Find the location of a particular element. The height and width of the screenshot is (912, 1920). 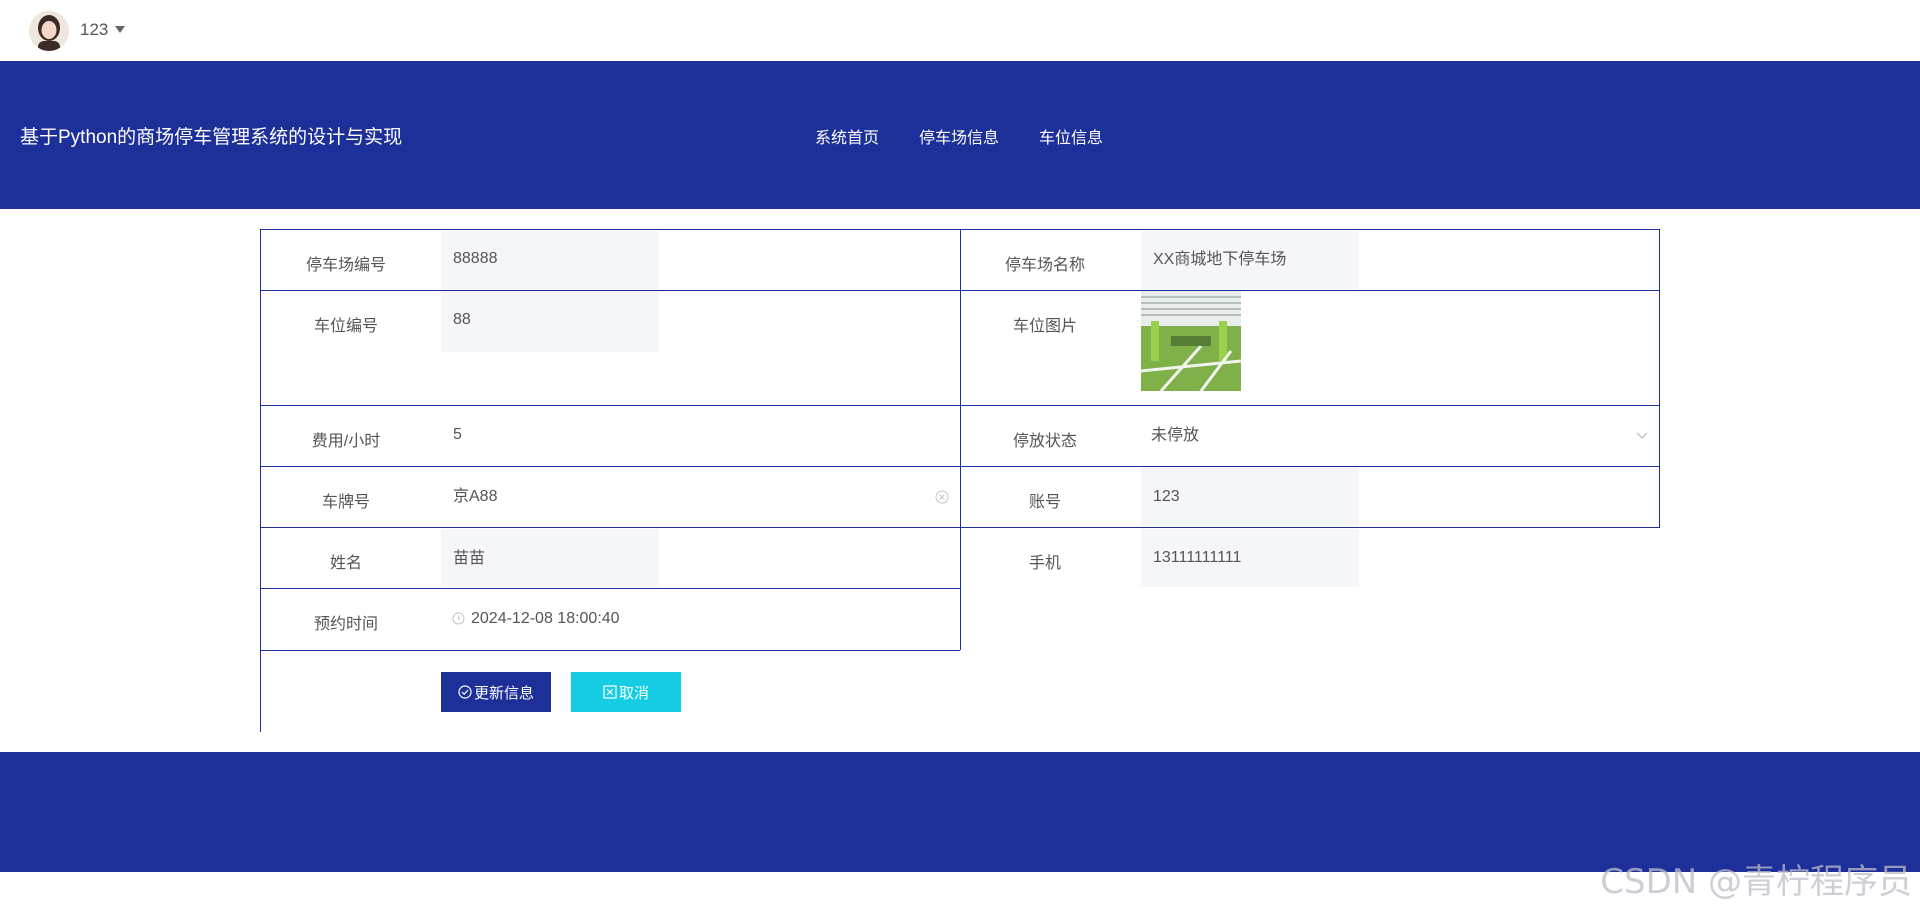

update-button-label: 更新信息 is located at coordinates (503, 693).